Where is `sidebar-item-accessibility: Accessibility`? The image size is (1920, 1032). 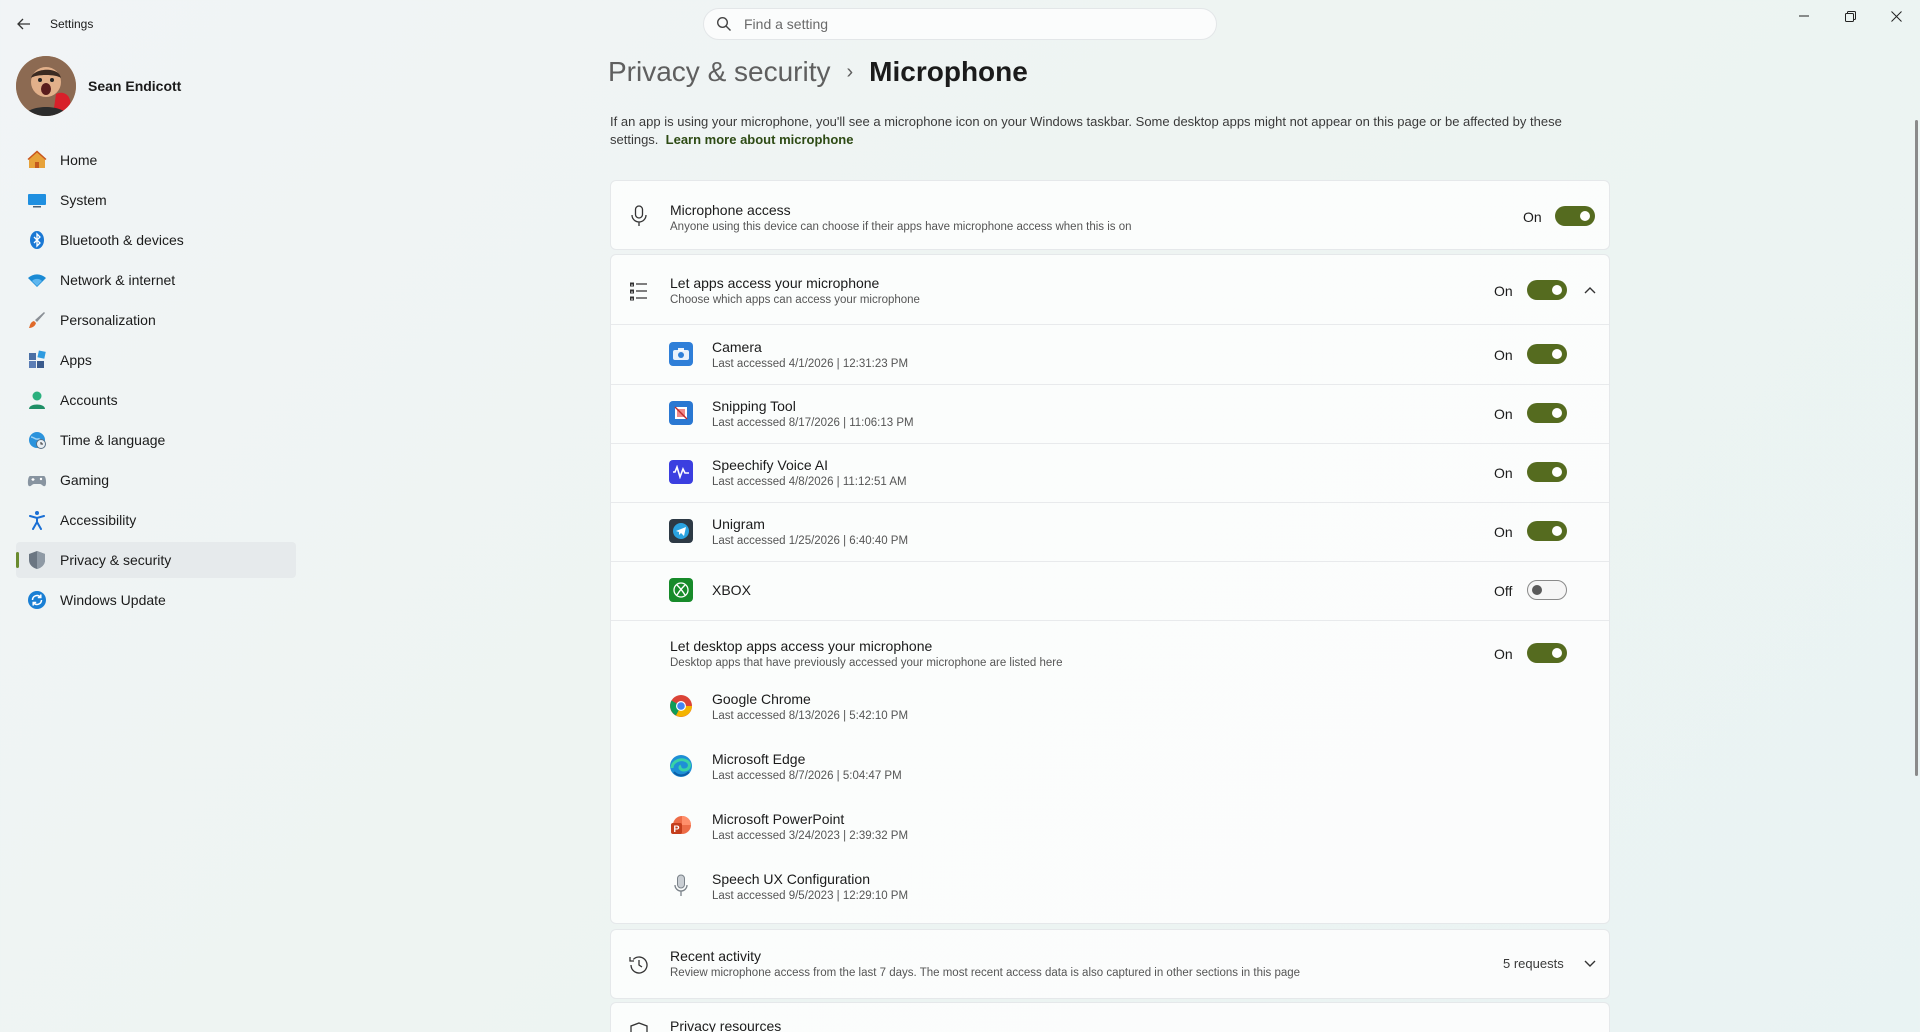 sidebar-item-accessibility: Accessibility is located at coordinates (156, 520).